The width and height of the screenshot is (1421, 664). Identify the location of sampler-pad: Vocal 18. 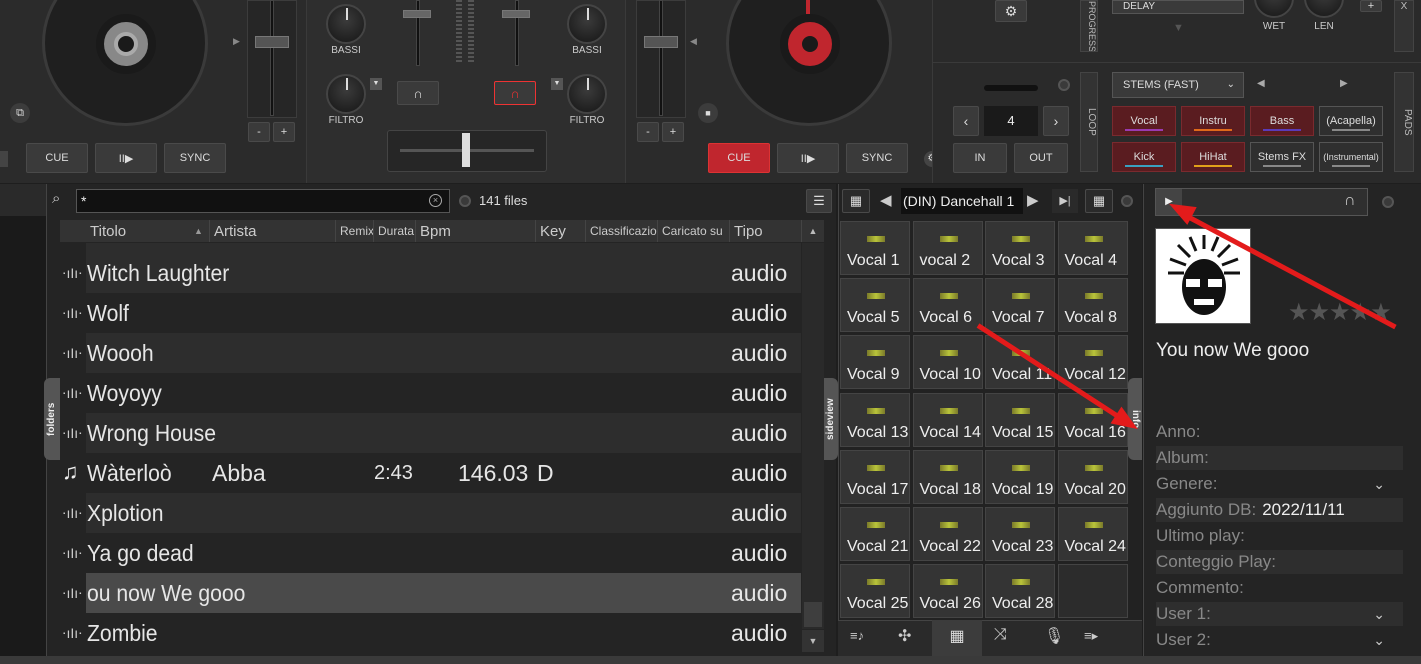
(947, 476).